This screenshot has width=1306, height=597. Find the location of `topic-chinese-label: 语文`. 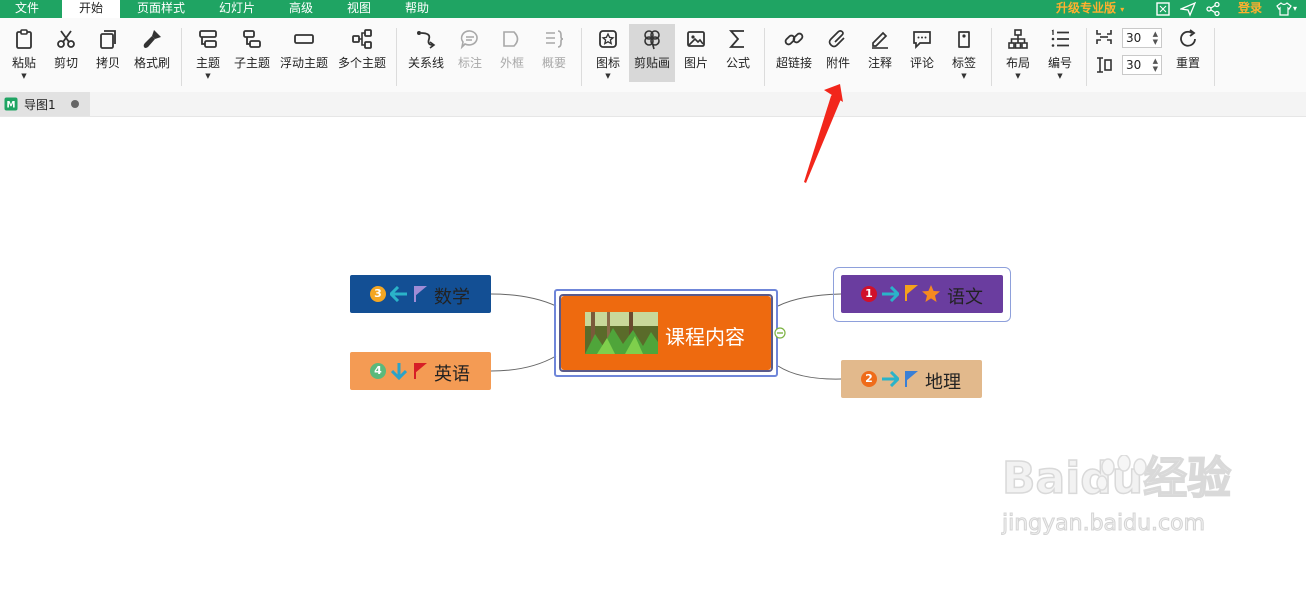

topic-chinese-label: 语文 is located at coordinates (965, 297).